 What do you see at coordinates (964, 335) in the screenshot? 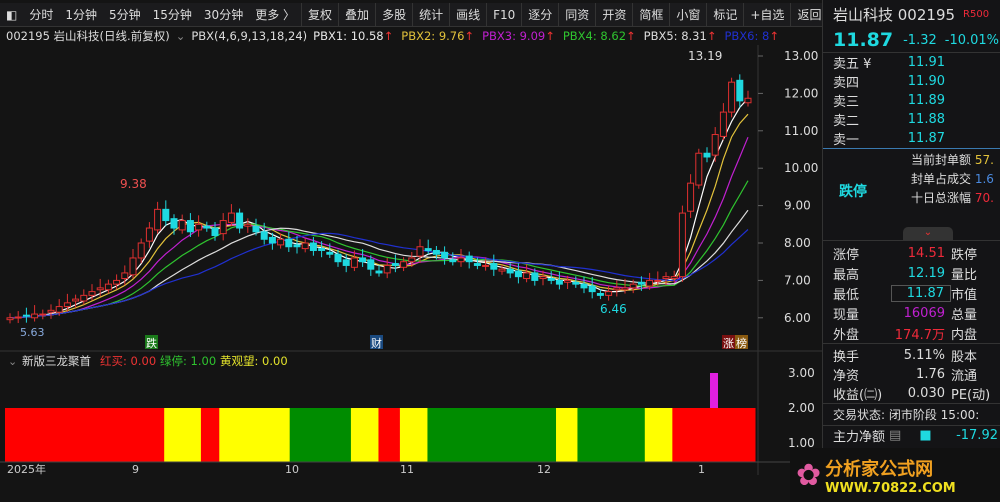
I see `stat-label: 内盘` at bounding box center [964, 335].